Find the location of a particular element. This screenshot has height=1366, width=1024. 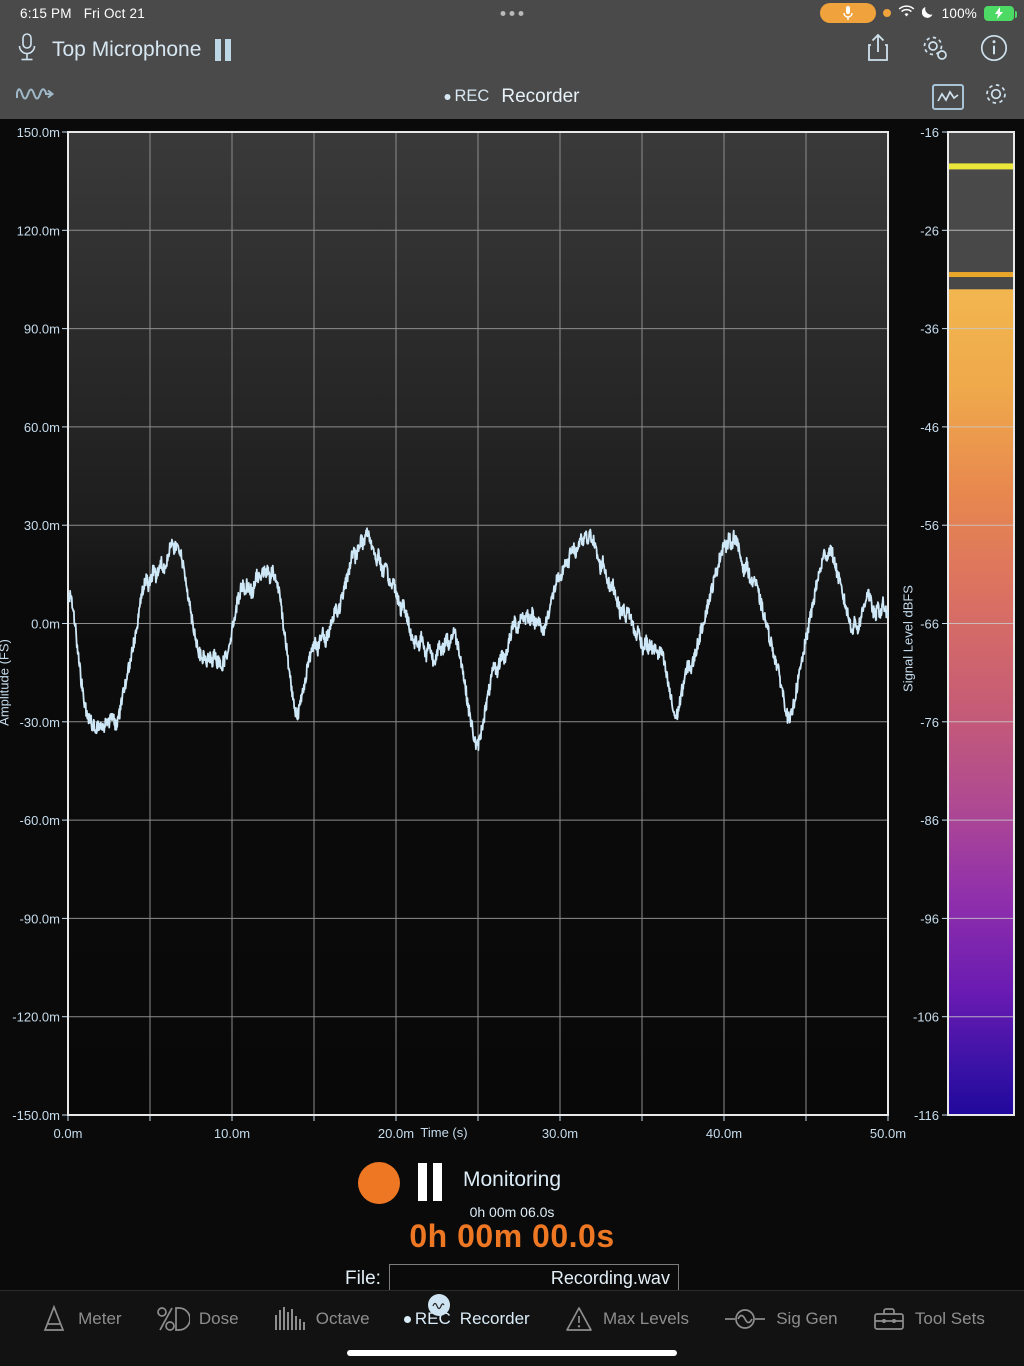

dose-percent-icon is located at coordinates (173, 1319).